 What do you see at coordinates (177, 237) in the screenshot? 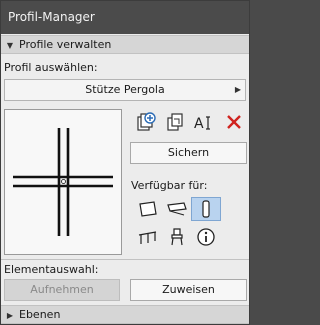
I see `object-tool-icon` at bounding box center [177, 237].